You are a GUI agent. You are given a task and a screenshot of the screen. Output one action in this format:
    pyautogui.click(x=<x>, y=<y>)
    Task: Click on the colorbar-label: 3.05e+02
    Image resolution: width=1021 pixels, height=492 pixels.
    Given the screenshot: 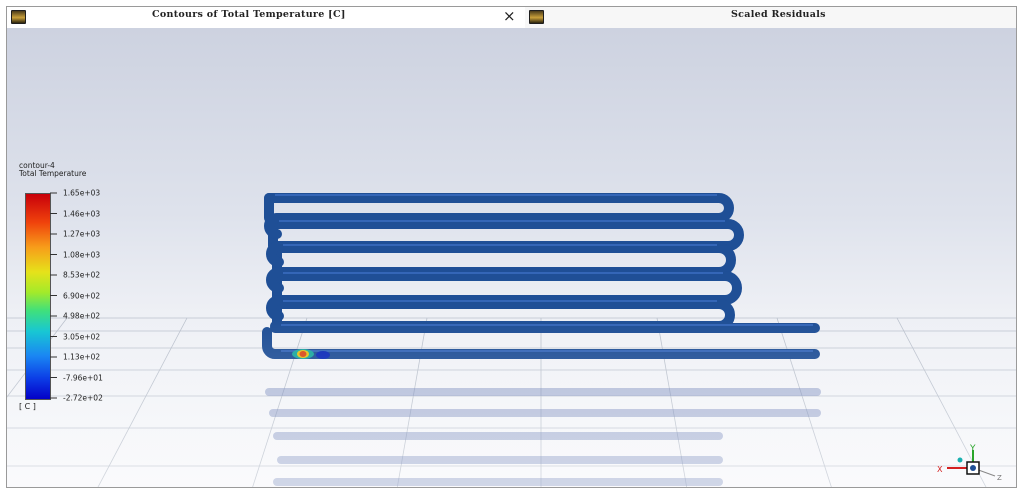 What is the action you would take?
    pyautogui.click(x=82, y=336)
    